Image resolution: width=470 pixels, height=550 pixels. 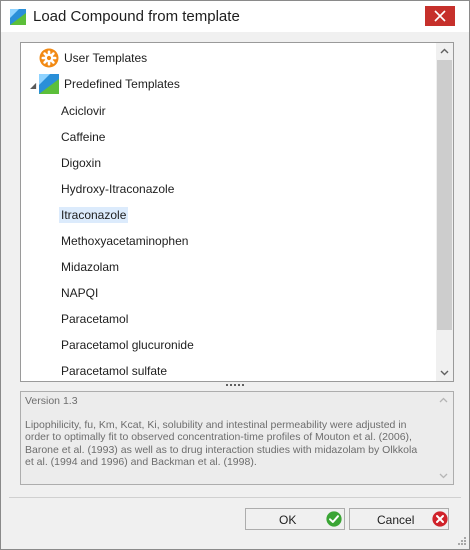 What do you see at coordinates (49, 58) in the screenshot?
I see `gear-icon` at bounding box center [49, 58].